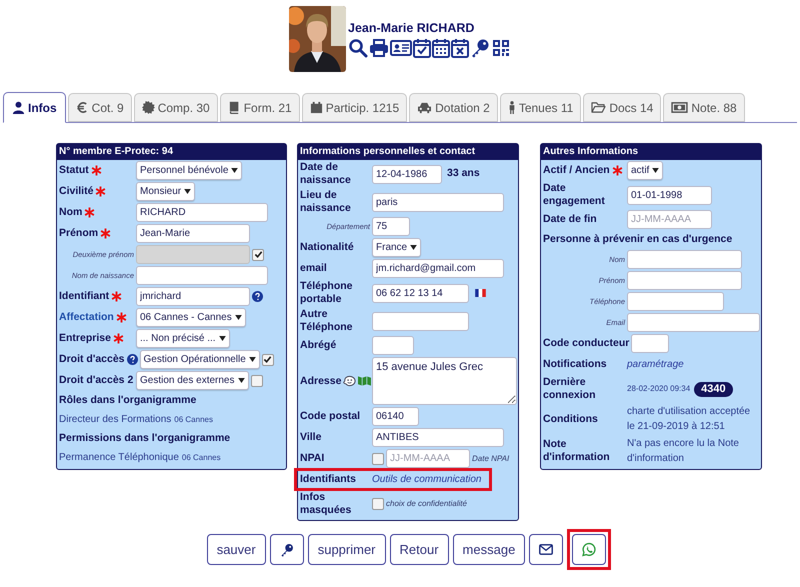  What do you see at coordinates (78, 233) in the screenshot?
I see `field-label: Prénom` at bounding box center [78, 233].